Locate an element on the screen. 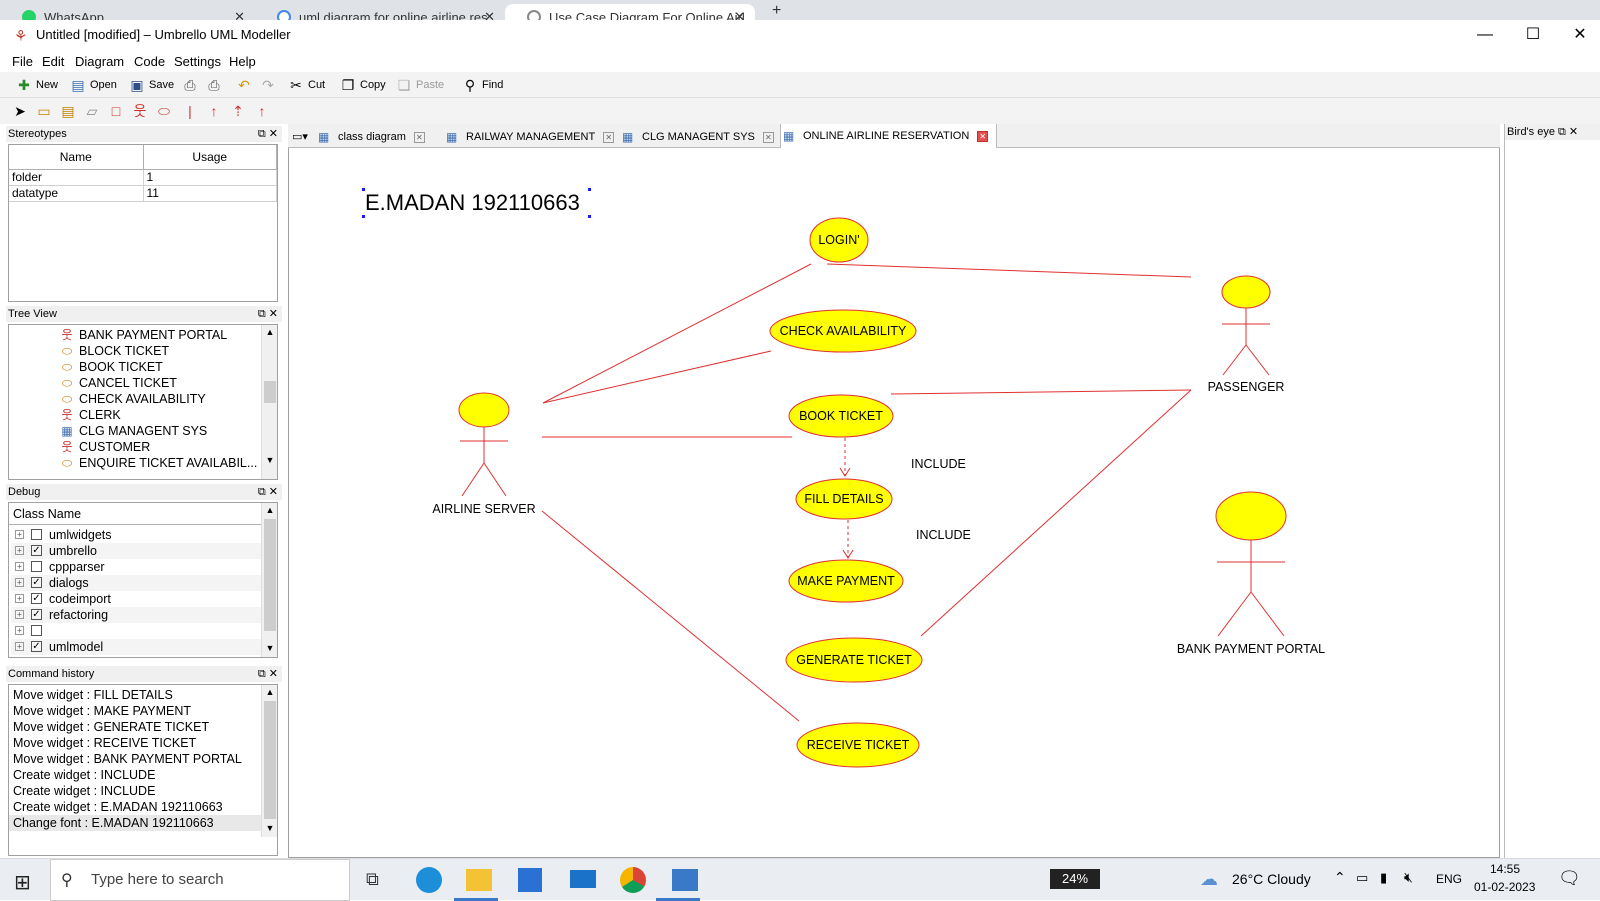 This screenshot has height=901, width=1600. menu-diagram: Diagram is located at coordinates (99, 61).